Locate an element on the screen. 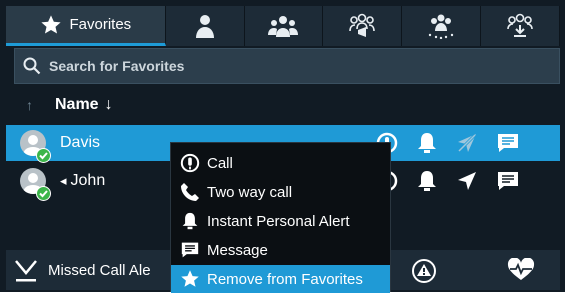 Image resolution: width=565 pixels, height=293 pixels. person-icon is located at coordinates (204, 26).